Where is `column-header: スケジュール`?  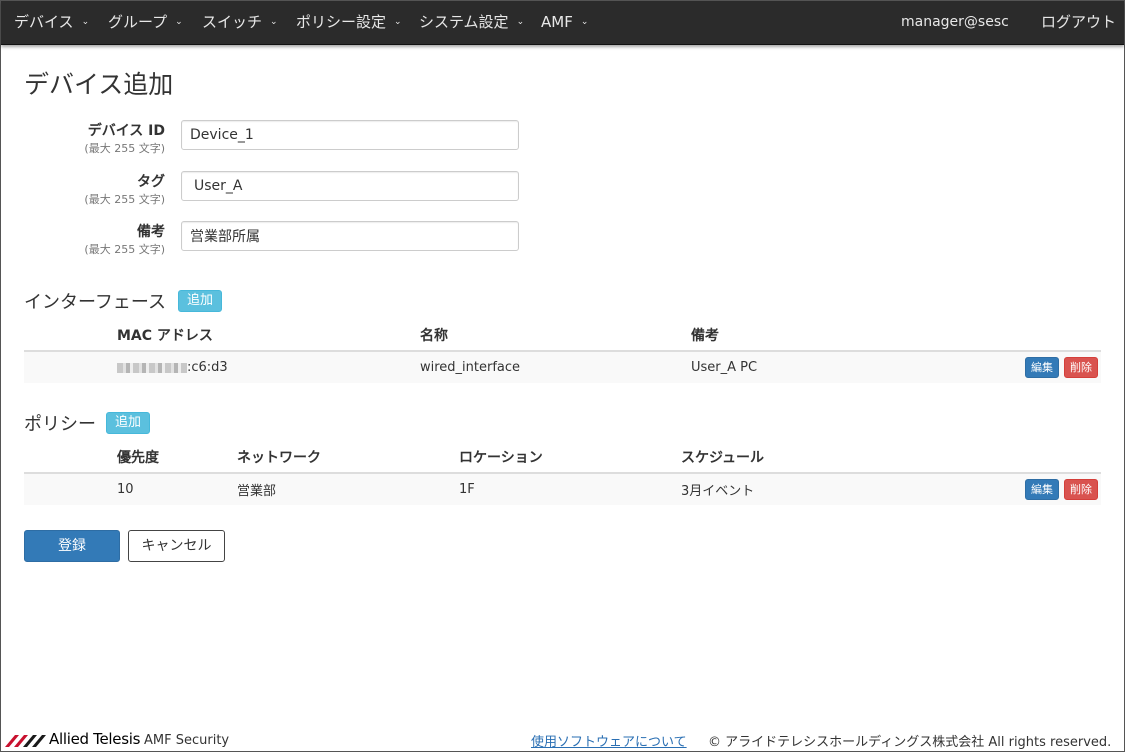
column-header: スケジュール is located at coordinates (836, 457).